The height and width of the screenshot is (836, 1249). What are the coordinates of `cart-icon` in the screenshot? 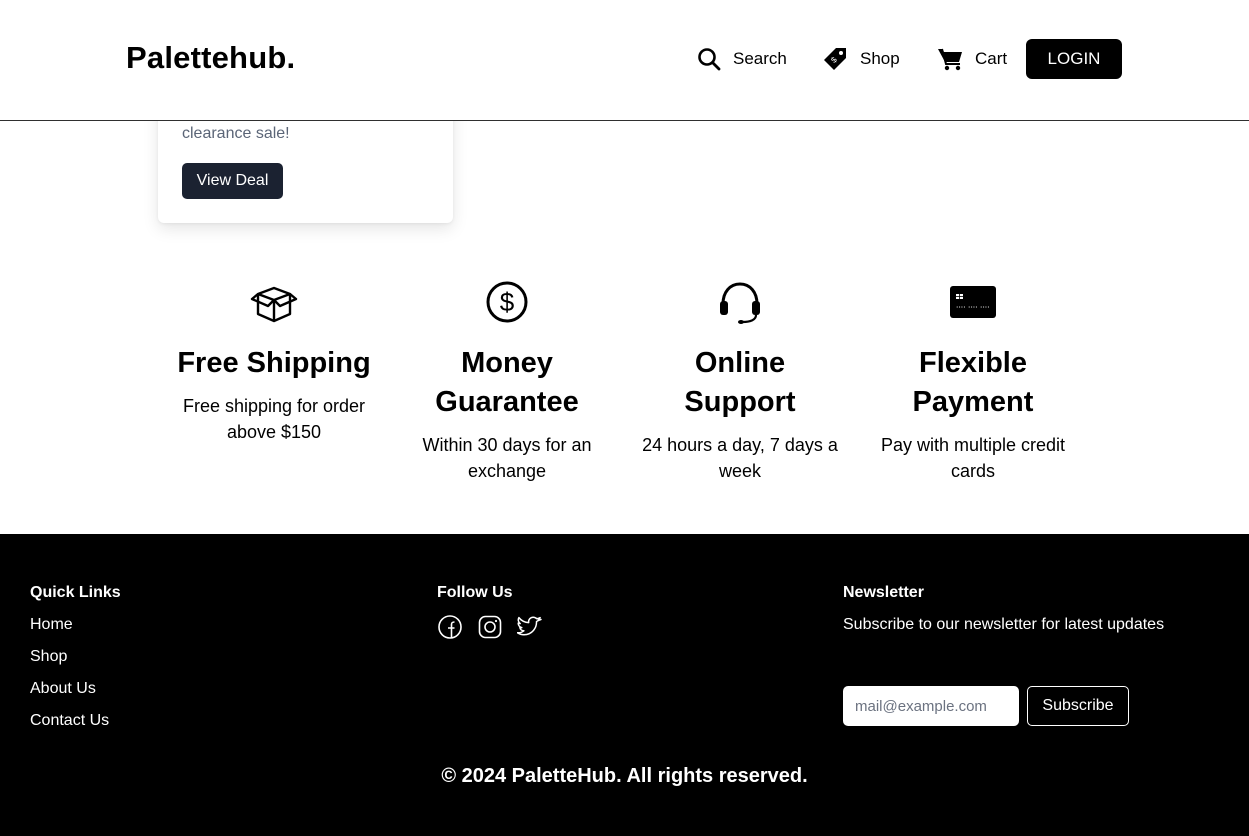 It's located at (950, 59).